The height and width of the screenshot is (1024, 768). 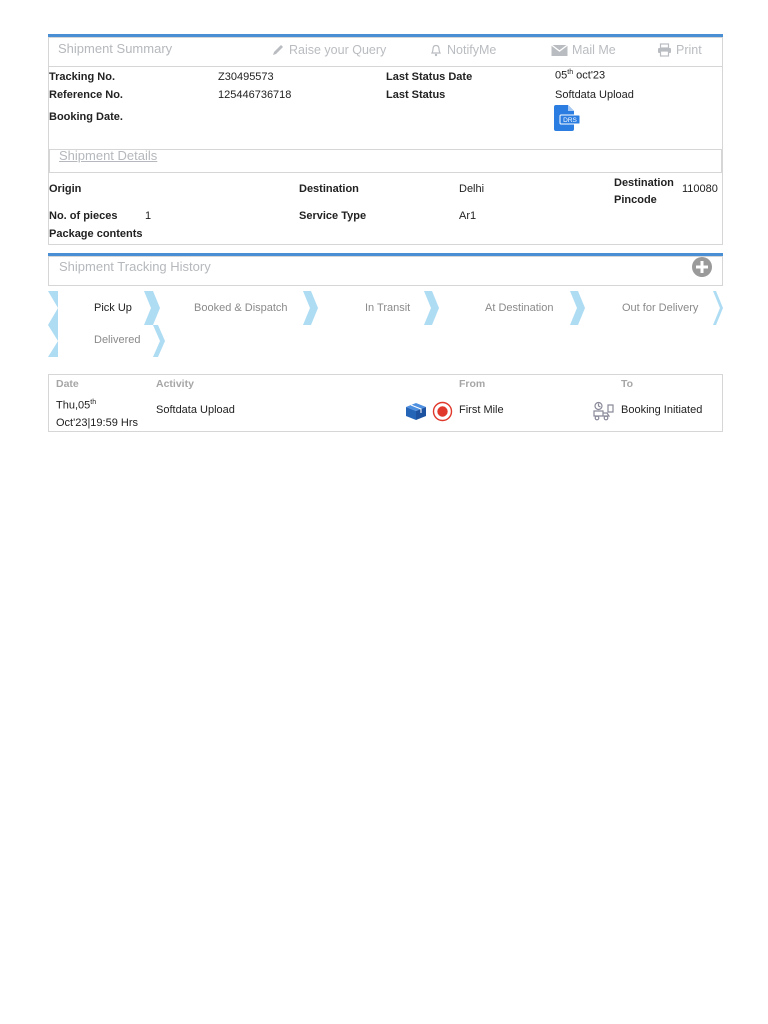 What do you see at coordinates (660, 308) in the screenshot?
I see `step-out-for-delivery: Out for Delivery` at bounding box center [660, 308].